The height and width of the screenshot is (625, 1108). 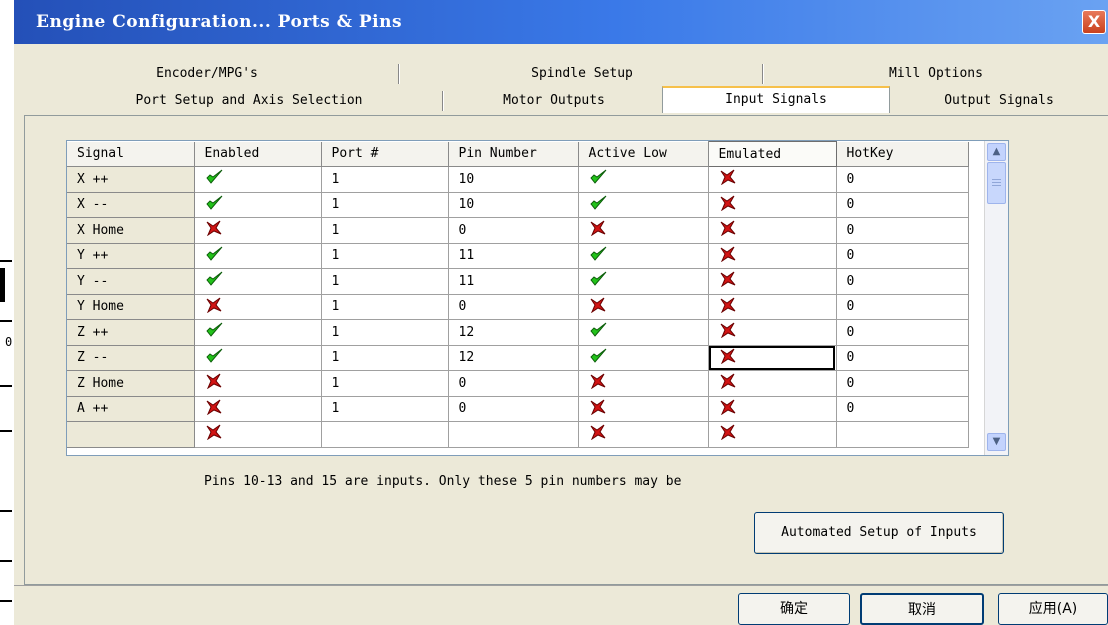 What do you see at coordinates (207, 74) in the screenshot?
I see `tab-encoder-mpg: Encoder/MPG's` at bounding box center [207, 74].